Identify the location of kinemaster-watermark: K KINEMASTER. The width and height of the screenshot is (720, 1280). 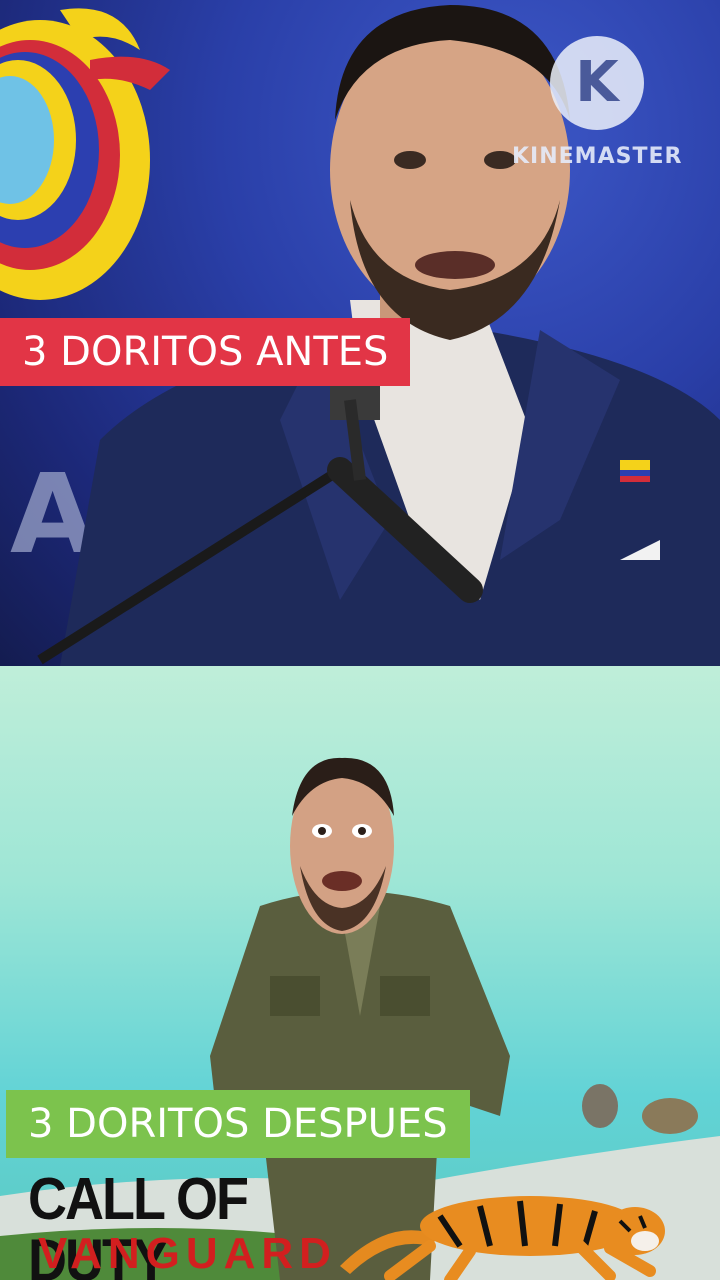
(597, 111).